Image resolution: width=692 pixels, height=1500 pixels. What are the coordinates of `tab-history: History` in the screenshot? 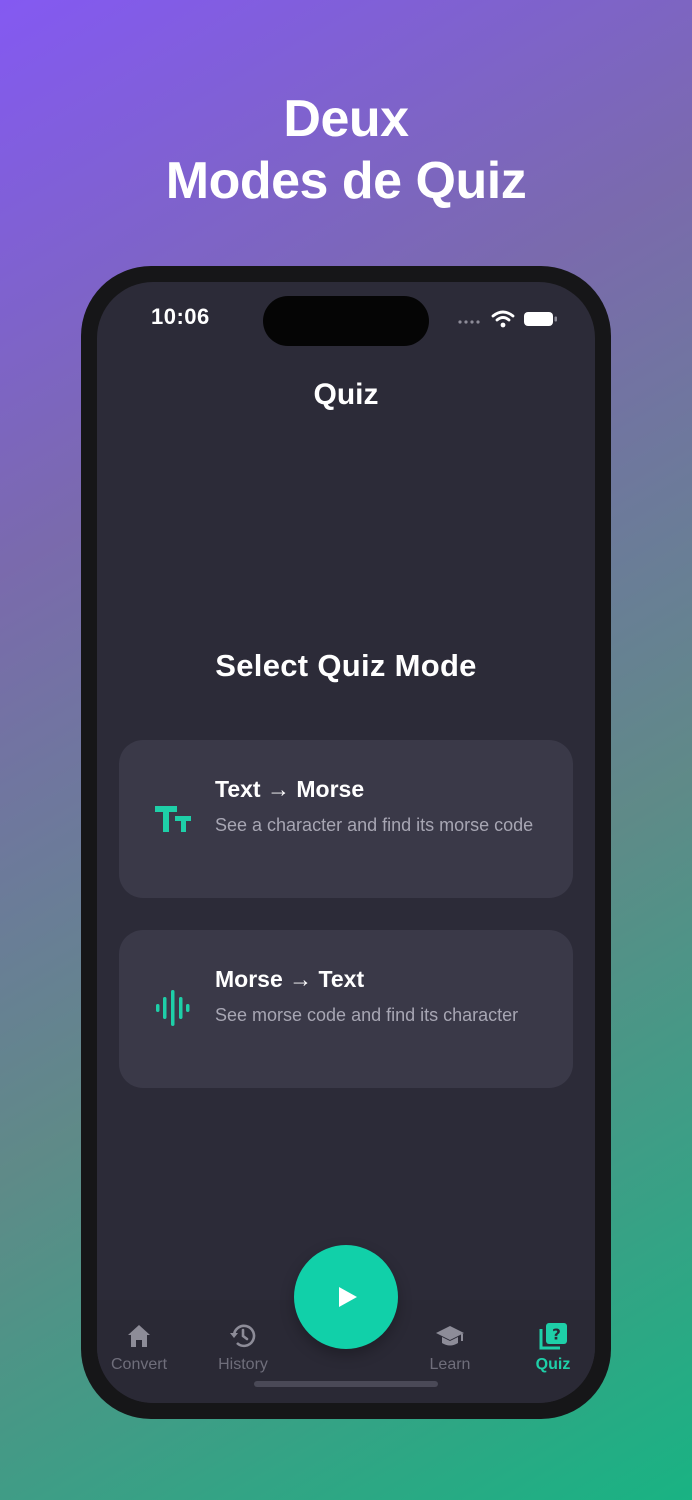 It's located at (243, 1347).